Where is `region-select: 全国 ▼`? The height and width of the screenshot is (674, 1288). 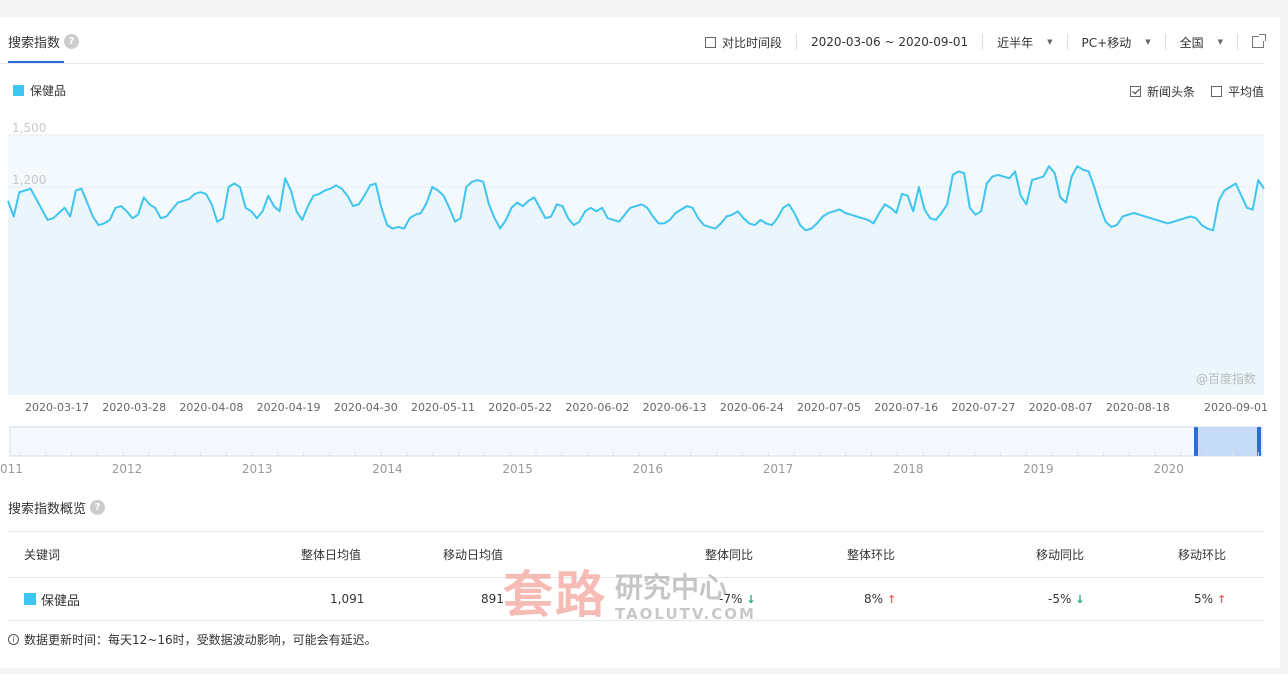
region-select: 全国 ▼ is located at coordinates (1202, 42).